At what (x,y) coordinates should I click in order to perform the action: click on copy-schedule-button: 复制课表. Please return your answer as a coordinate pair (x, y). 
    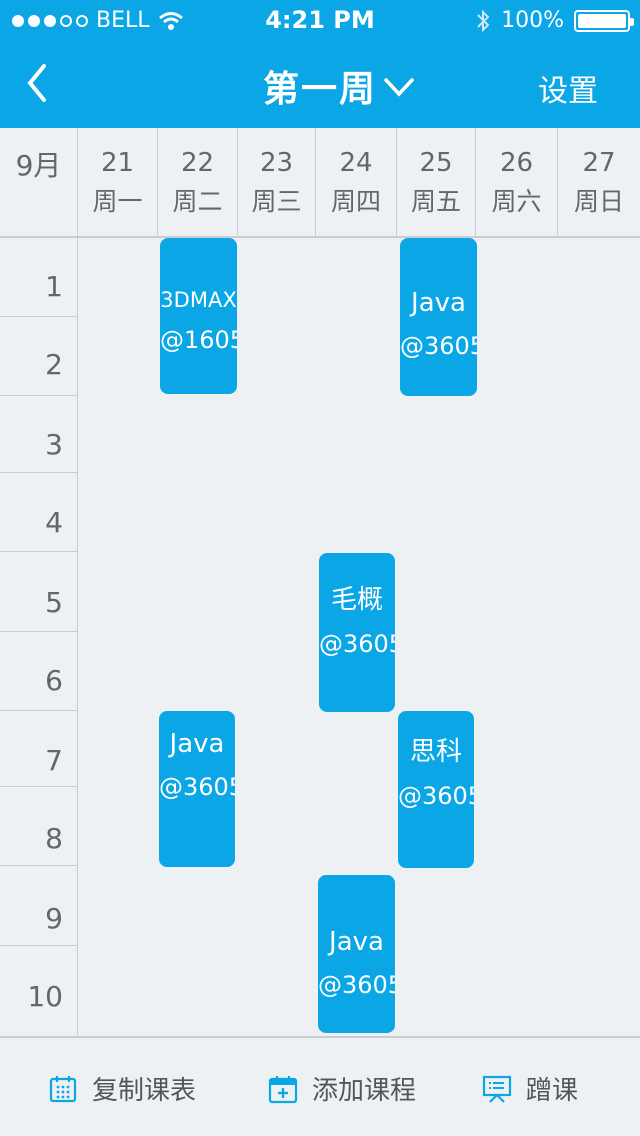
    Looking at the image, I should click on (122, 1088).